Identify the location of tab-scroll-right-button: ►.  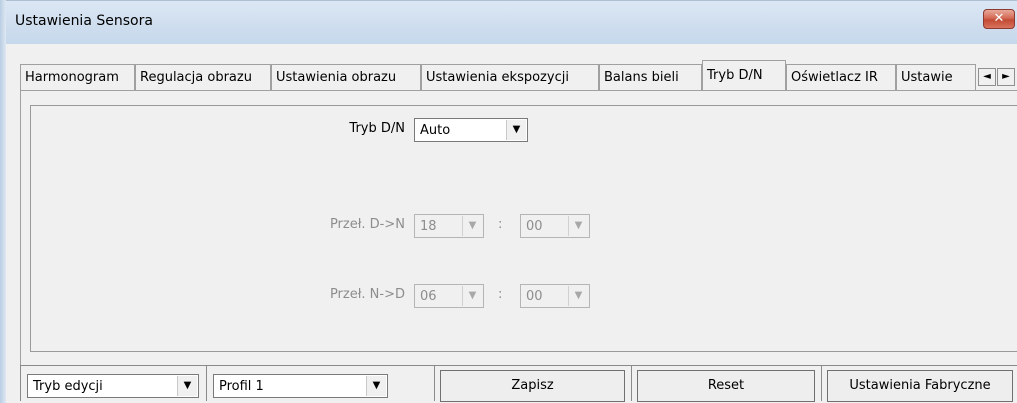
(1006, 77).